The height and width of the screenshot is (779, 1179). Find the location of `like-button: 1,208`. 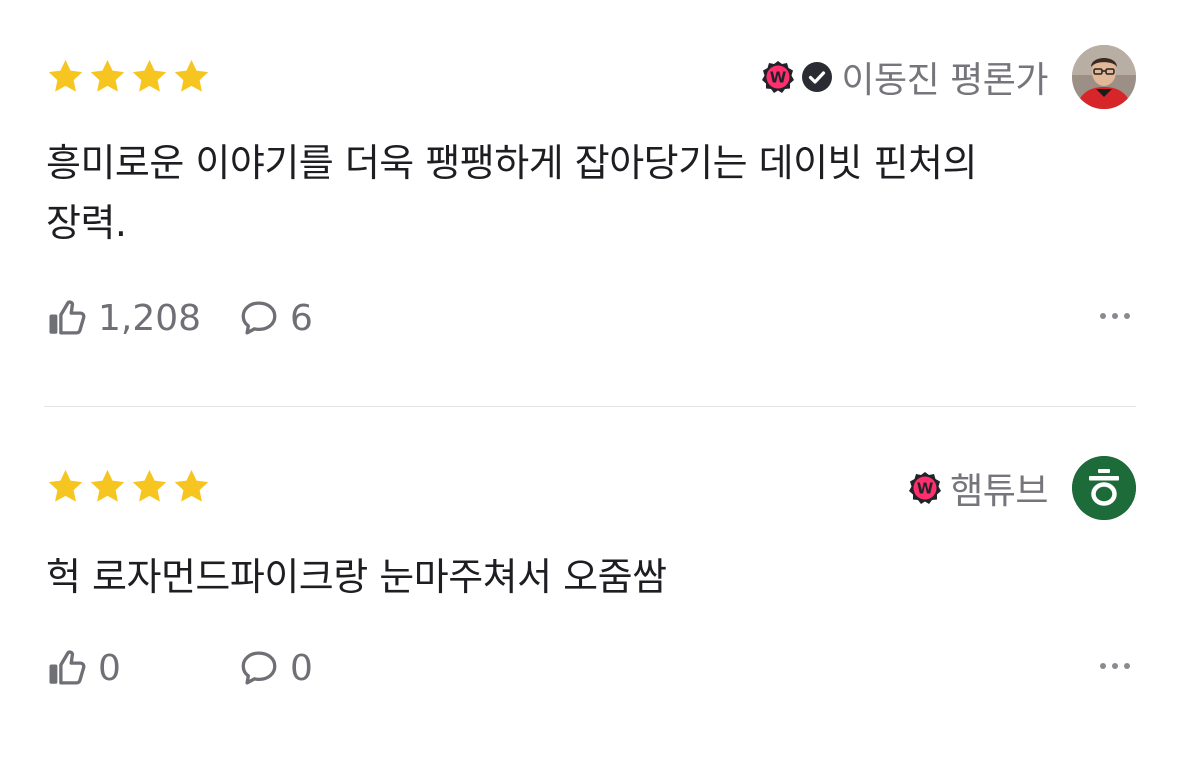

like-button: 1,208 is located at coordinates (142, 318).